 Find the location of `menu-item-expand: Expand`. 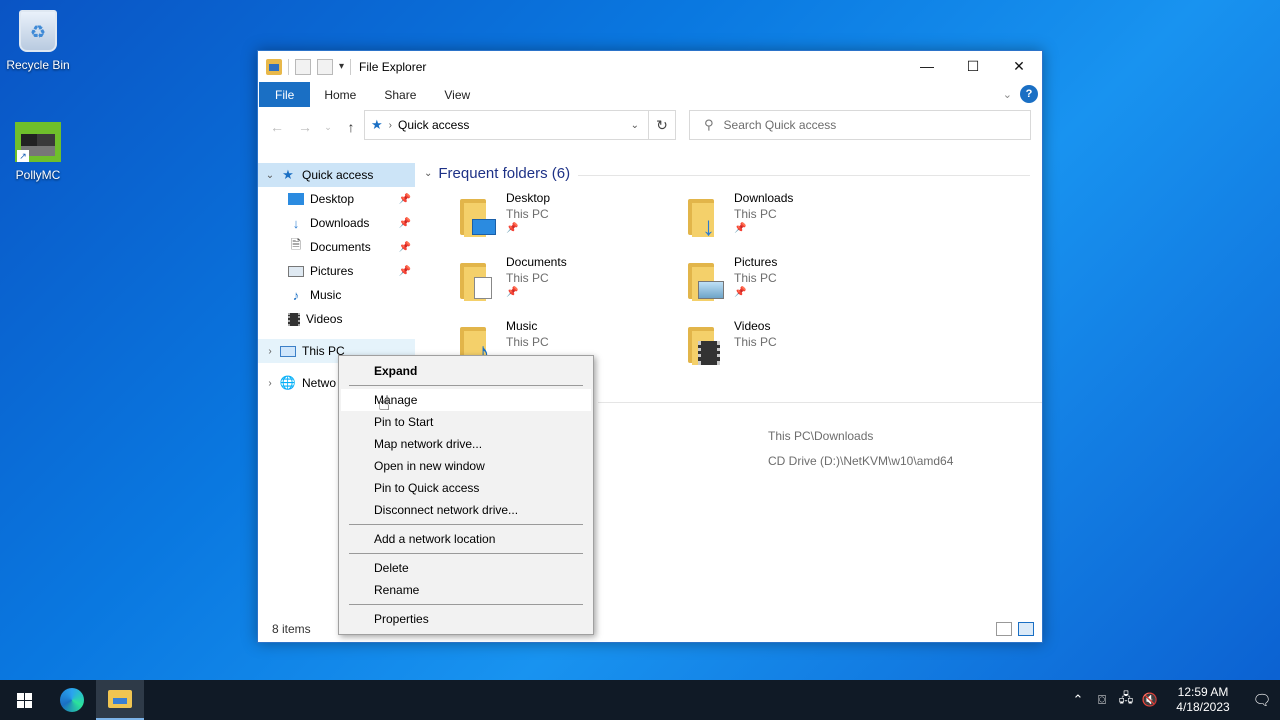

menu-item-expand: Expand is located at coordinates (466, 371).